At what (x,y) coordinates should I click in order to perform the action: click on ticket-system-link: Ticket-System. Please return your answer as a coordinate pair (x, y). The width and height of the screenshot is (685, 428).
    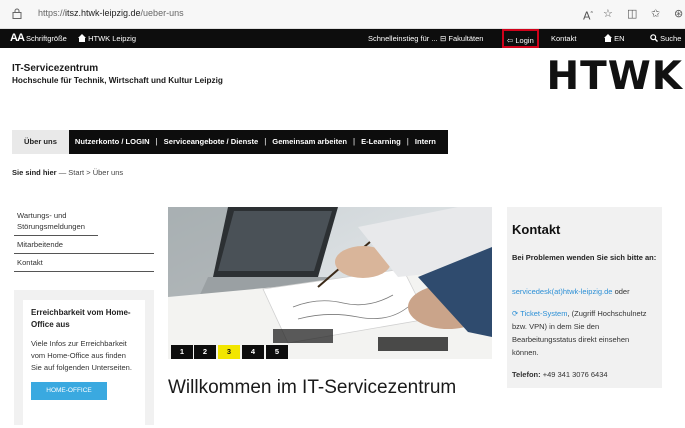
    Looking at the image, I should click on (543, 313).